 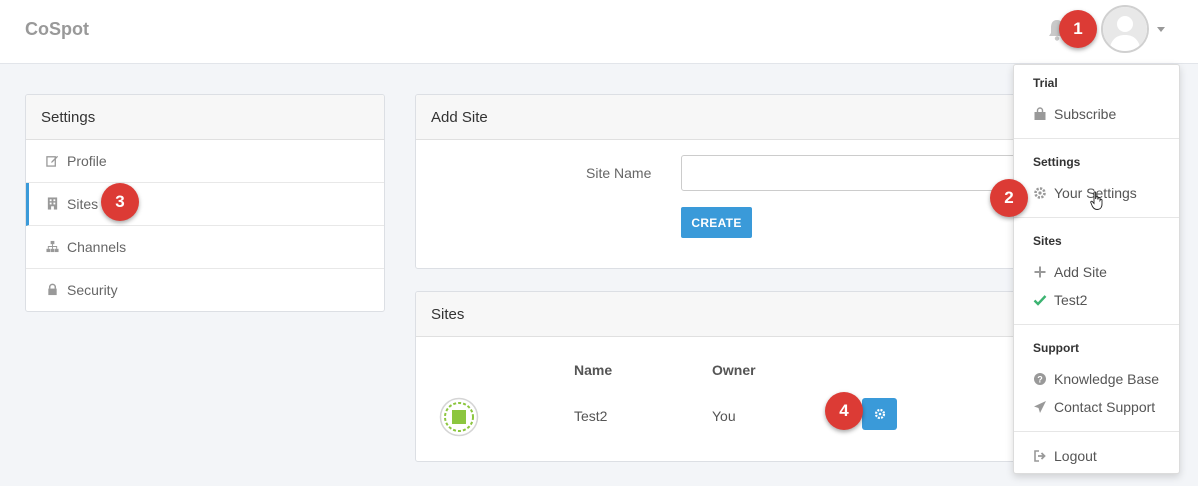 What do you see at coordinates (724, 416) in the screenshot?
I see `site-owner-cell: You` at bounding box center [724, 416].